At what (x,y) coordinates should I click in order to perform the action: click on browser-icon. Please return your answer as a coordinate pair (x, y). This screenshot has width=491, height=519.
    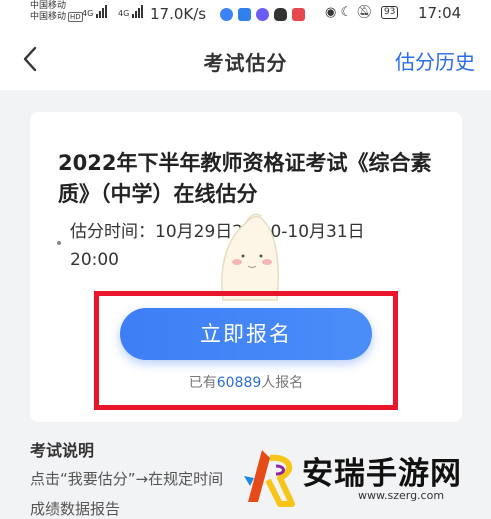
    Looking at the image, I should click on (226, 14).